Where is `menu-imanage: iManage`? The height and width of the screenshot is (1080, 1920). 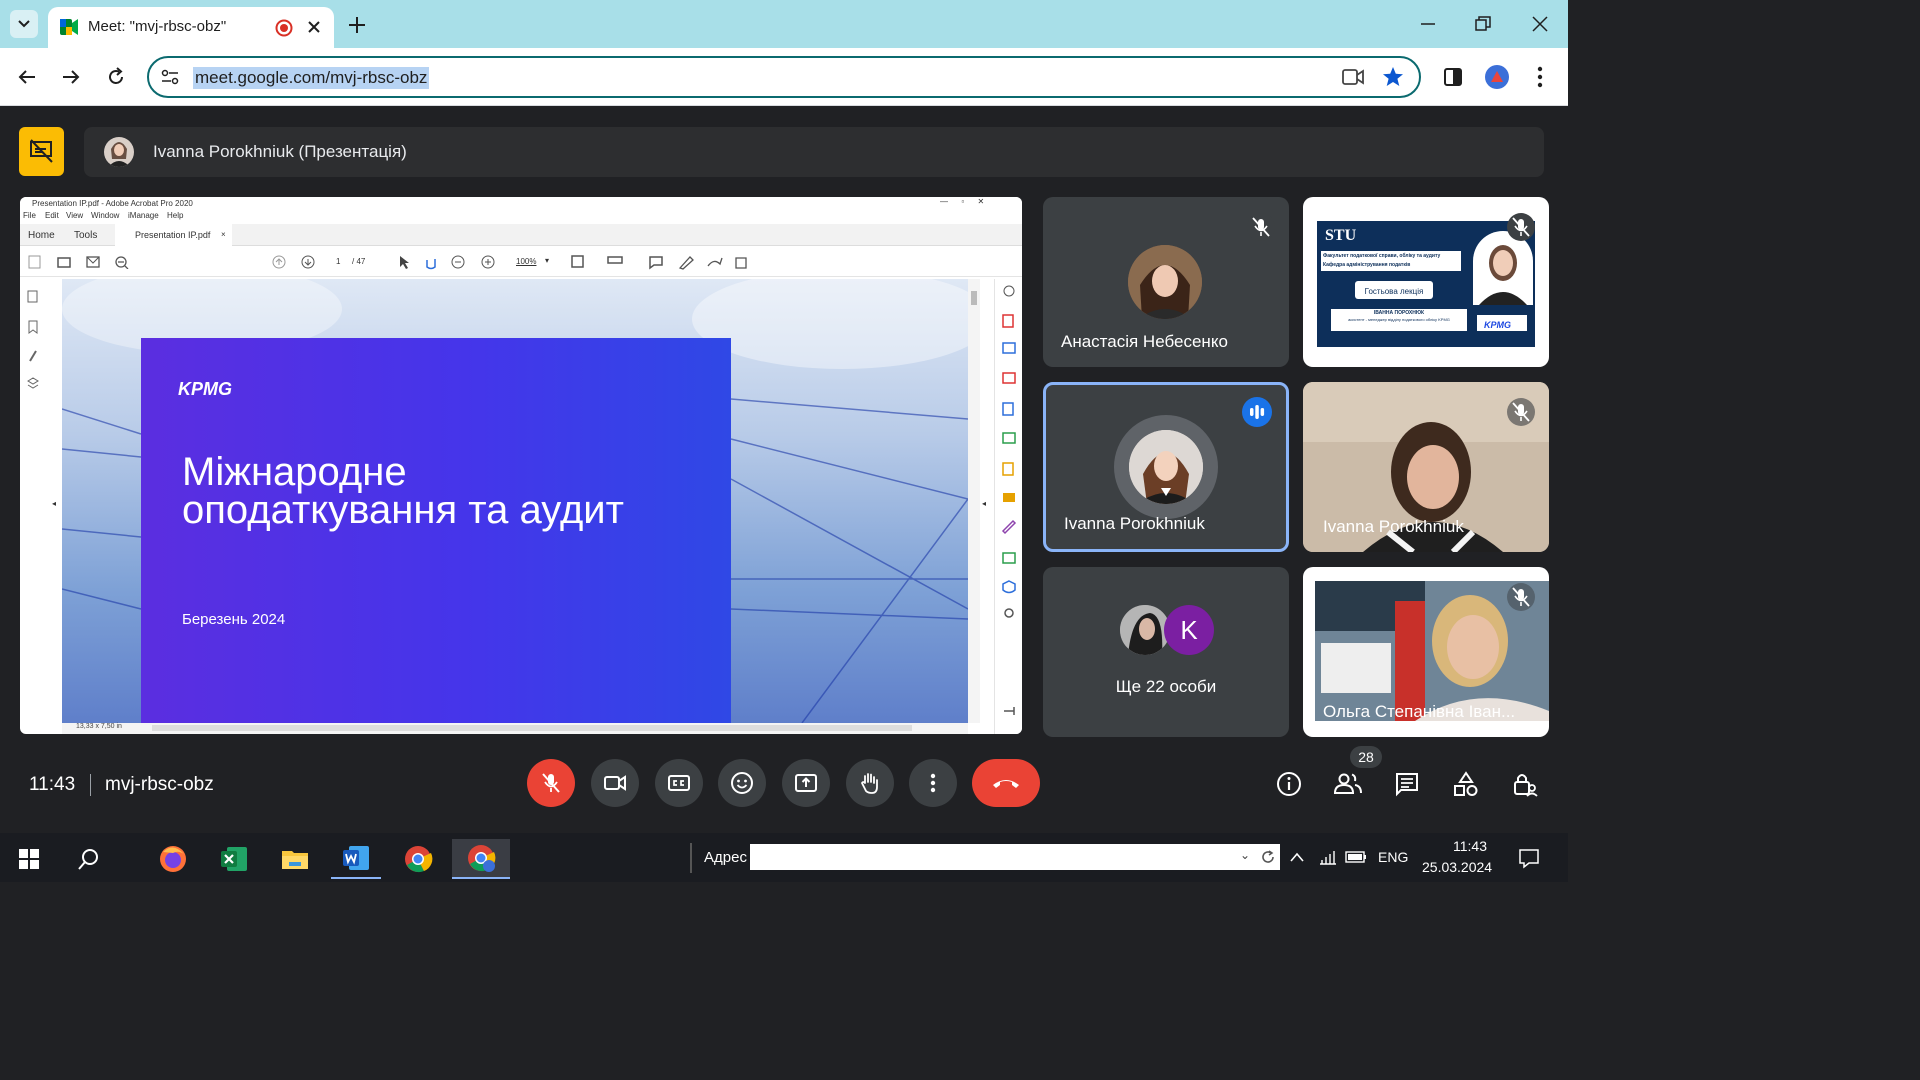 menu-imanage: iManage is located at coordinates (143, 215).